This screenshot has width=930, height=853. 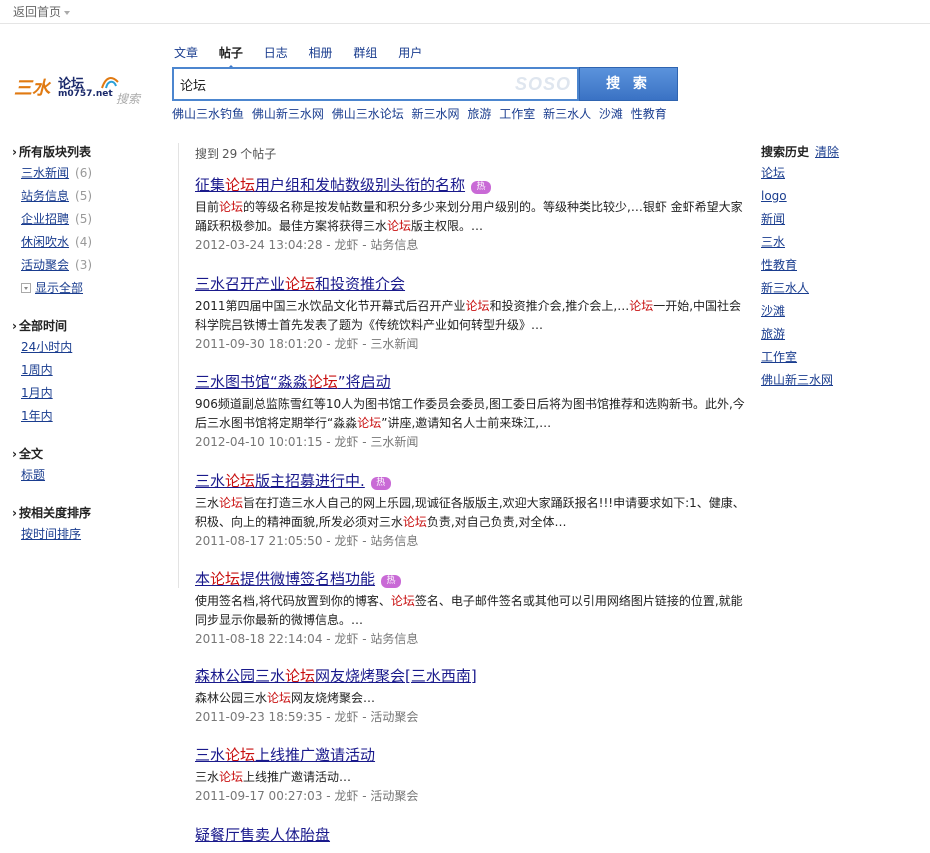 What do you see at coordinates (841, 311) in the screenshot?
I see `history-item: 沙滩` at bounding box center [841, 311].